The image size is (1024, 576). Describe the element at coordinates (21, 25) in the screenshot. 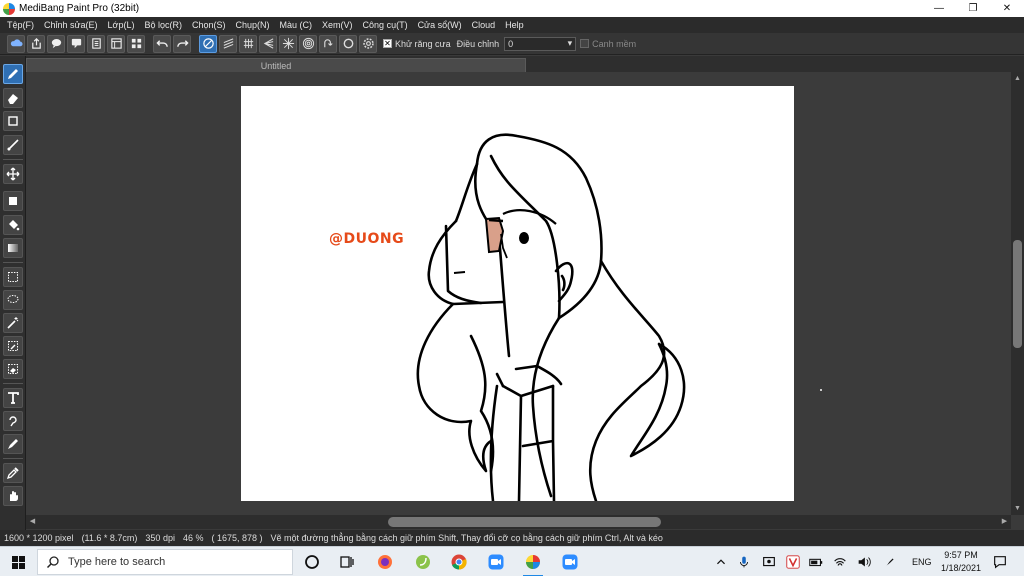

I see `menu-file: Tệp(F)` at that location.